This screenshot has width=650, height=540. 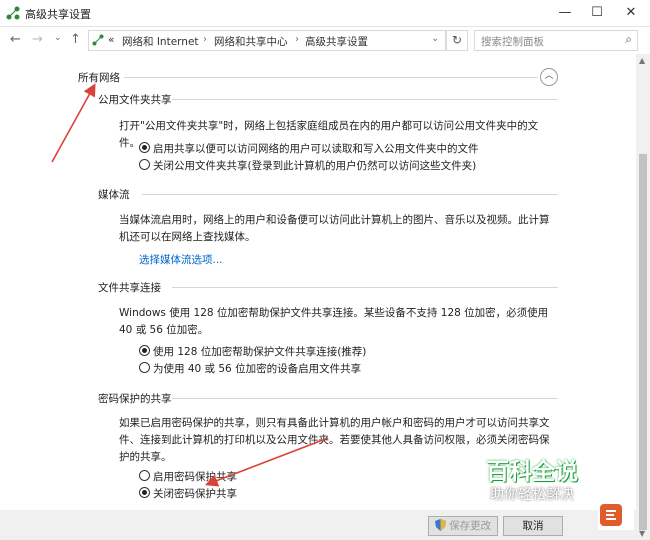 What do you see at coordinates (260, 352) in the screenshot?
I see `radio-label: 使用 128 位加密帮助保护文件共享连接(推荐)` at bounding box center [260, 352].